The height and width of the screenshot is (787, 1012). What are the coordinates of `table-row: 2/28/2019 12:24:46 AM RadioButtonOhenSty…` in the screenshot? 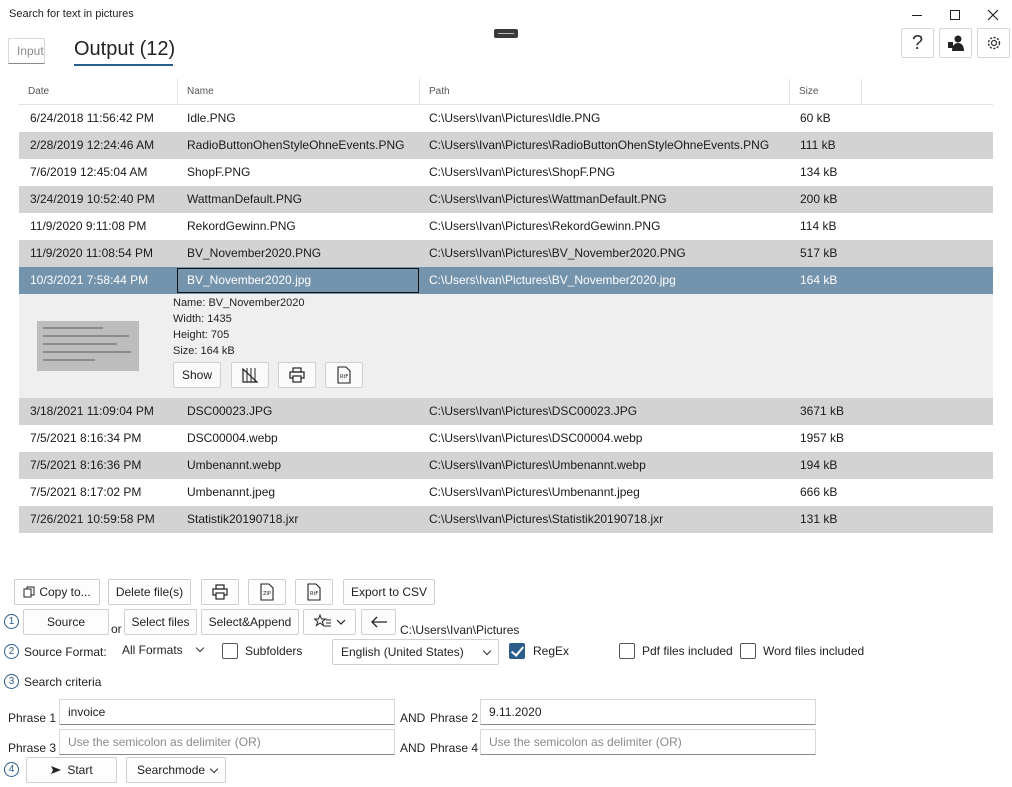 It's located at (506, 145).